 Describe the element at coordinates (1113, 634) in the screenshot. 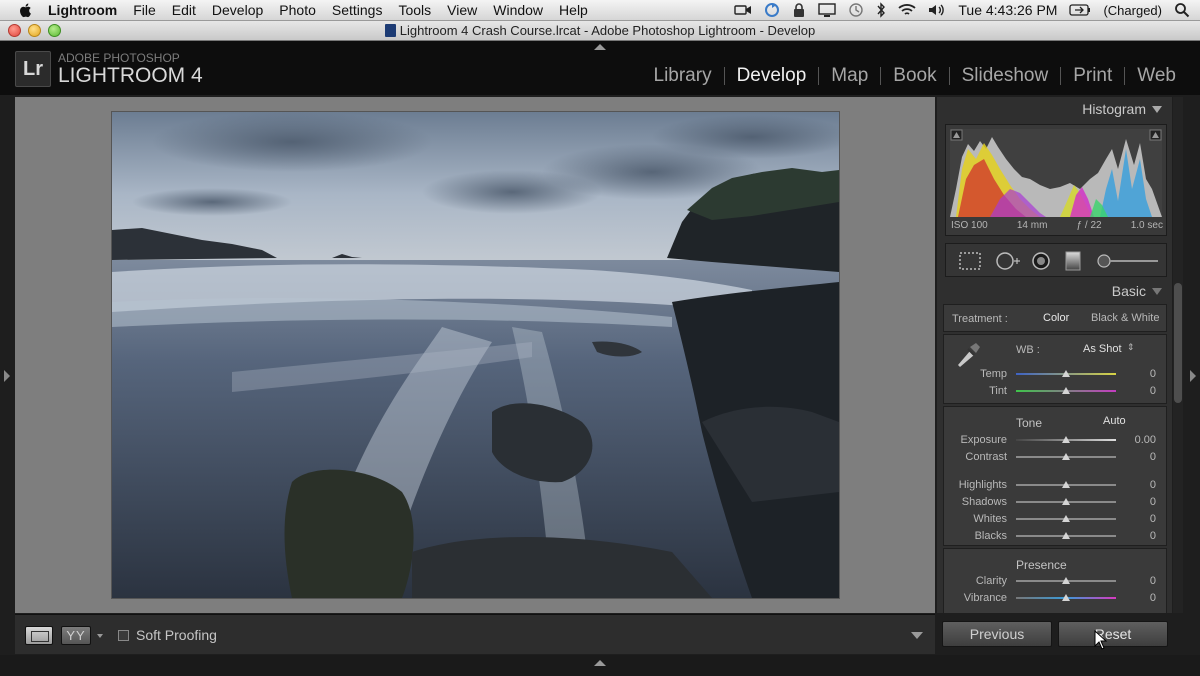

I see `reset-button: Reset` at that location.